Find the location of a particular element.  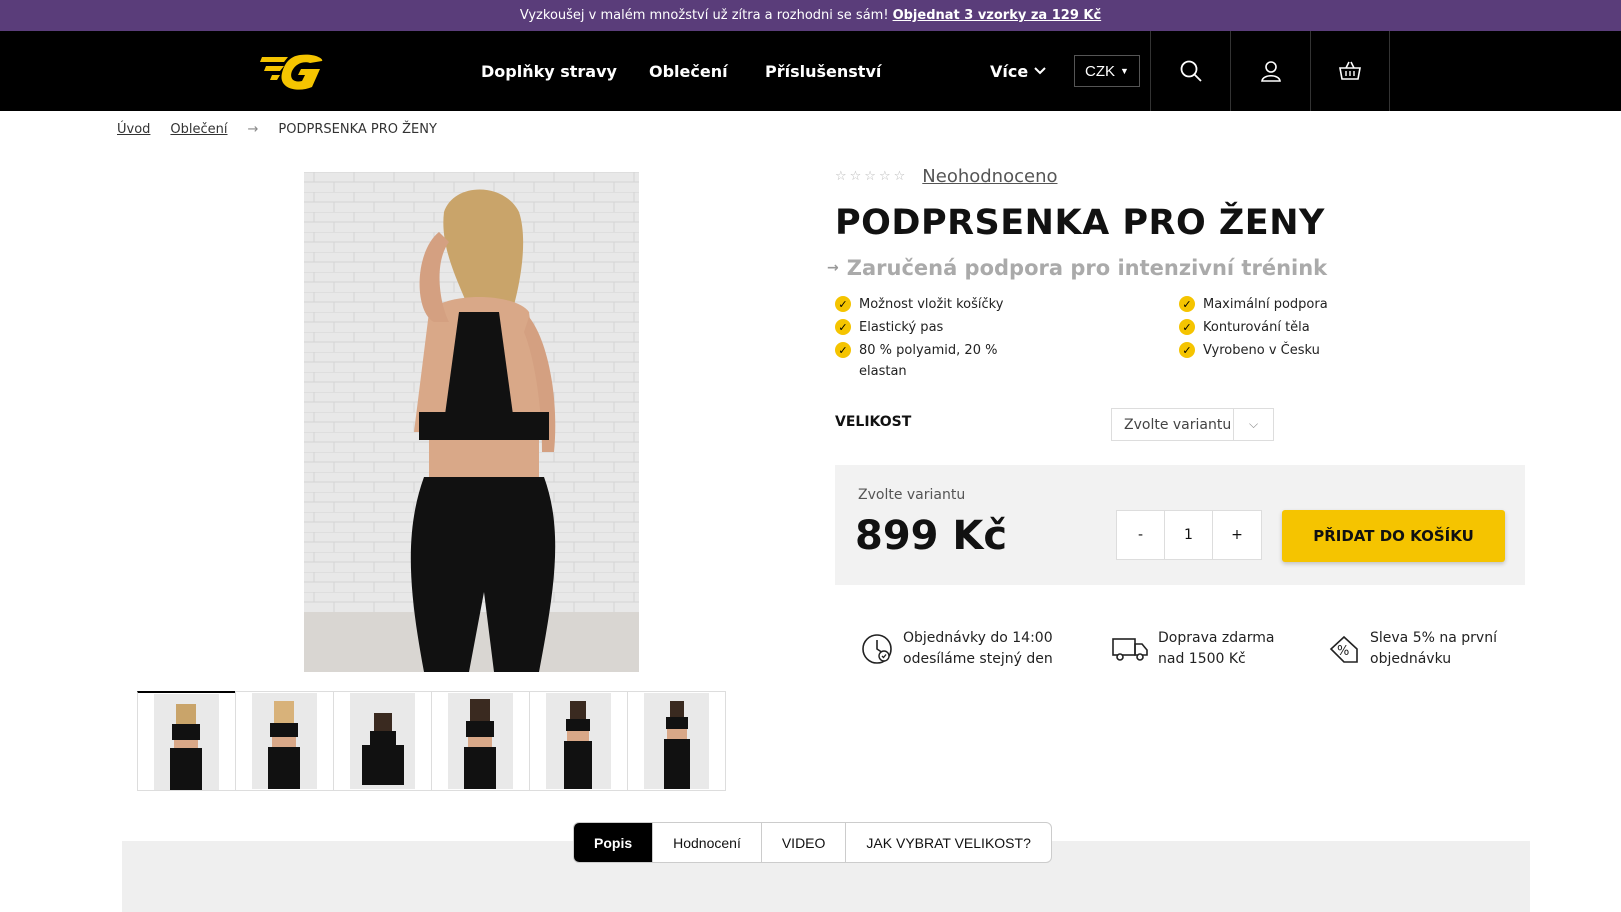

product-price: 899 Kč is located at coordinates (931, 536).